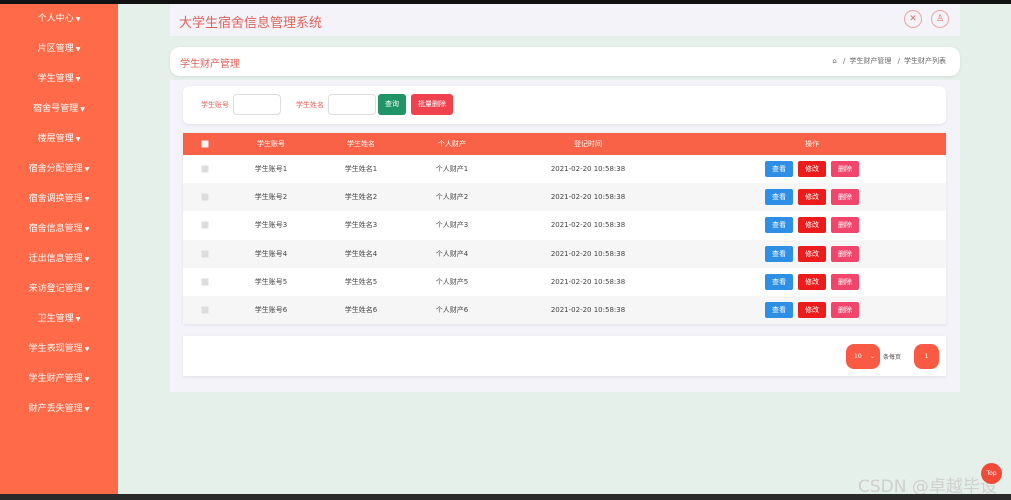 This screenshot has width=1011, height=500. Describe the element at coordinates (564, 105) in the screenshot. I see `search-bar: 学生账号 学生姓名 查询 批量删除` at that location.